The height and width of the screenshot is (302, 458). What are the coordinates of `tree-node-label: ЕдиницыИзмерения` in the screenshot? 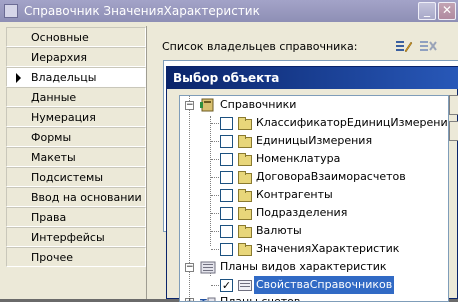 It's located at (314, 140).